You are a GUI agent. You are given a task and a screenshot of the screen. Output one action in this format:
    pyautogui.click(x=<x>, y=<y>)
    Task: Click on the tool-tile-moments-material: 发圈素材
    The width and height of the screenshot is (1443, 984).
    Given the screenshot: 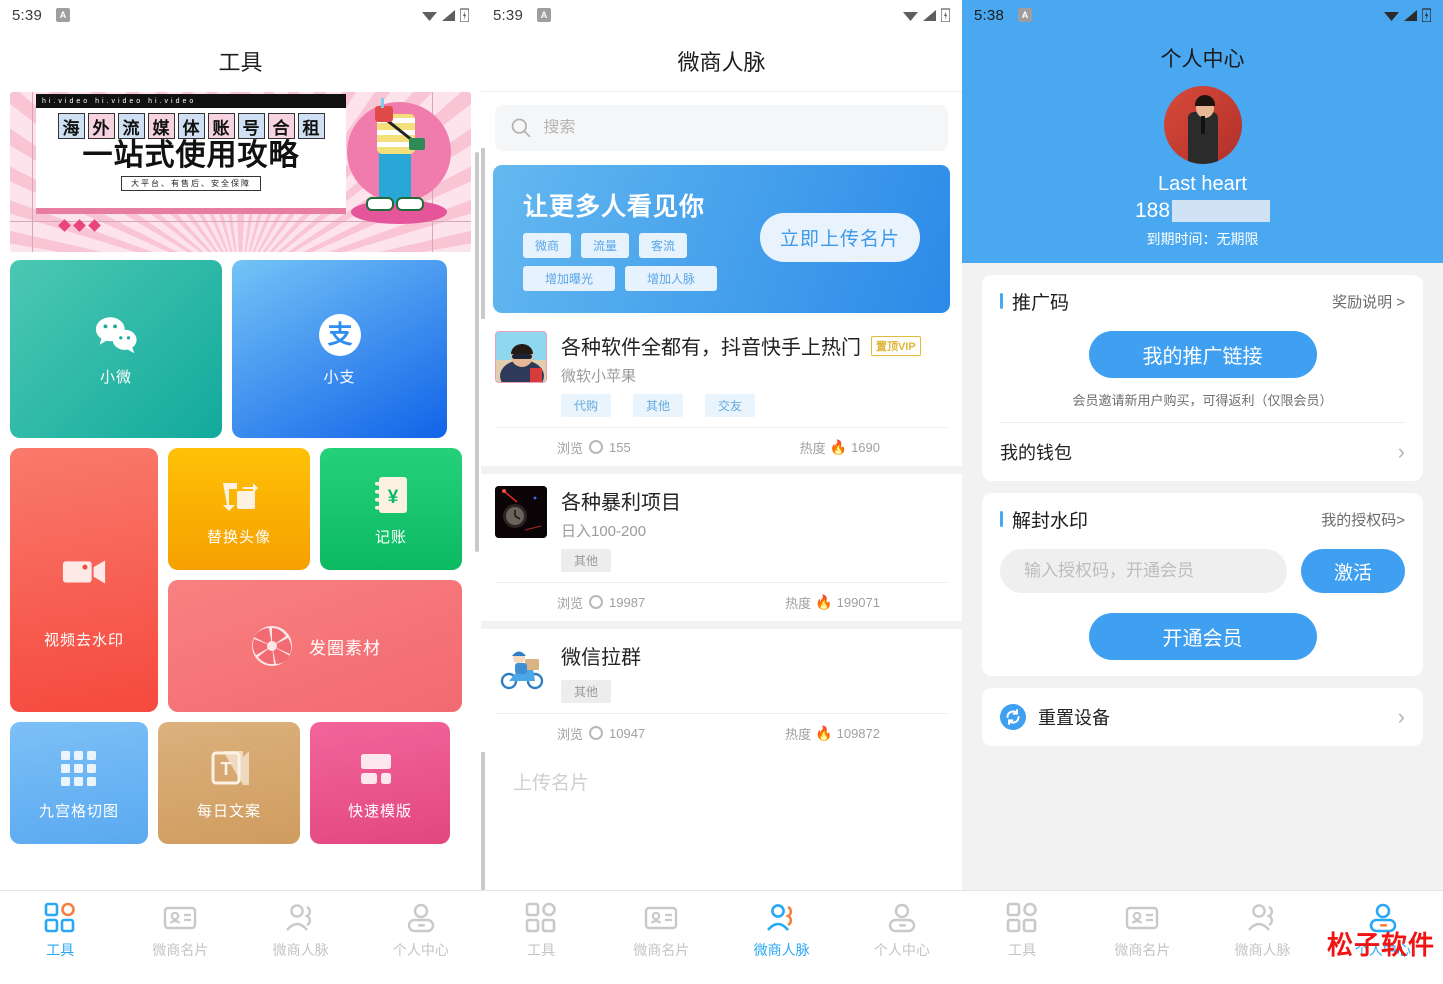 What is the action you would take?
    pyautogui.click(x=315, y=646)
    